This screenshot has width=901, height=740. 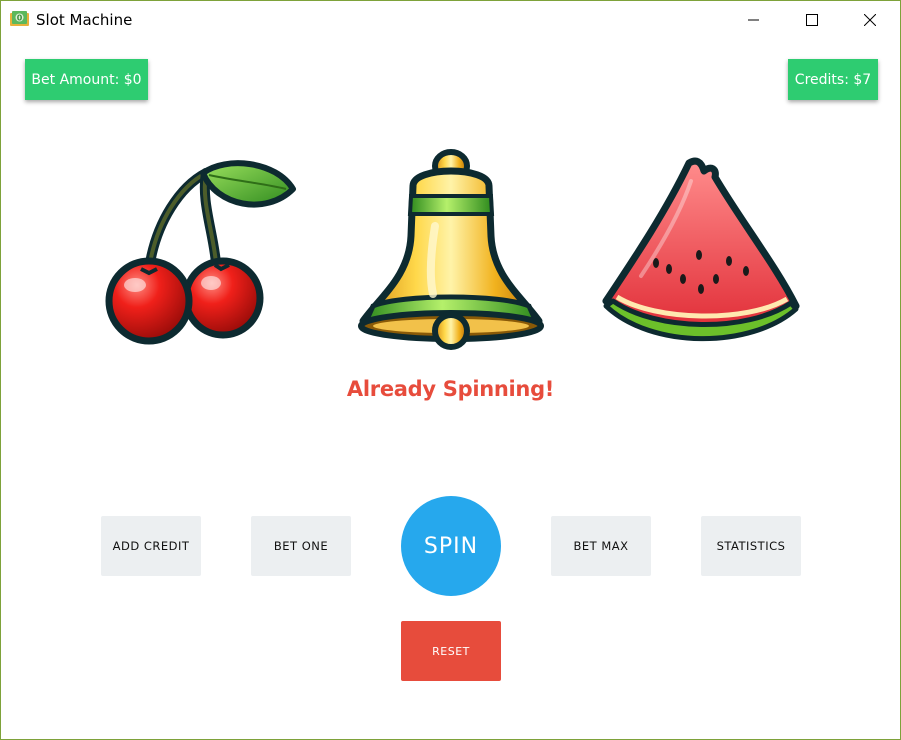 I want to click on status-message: Already Spinning!, so click(x=450, y=389).